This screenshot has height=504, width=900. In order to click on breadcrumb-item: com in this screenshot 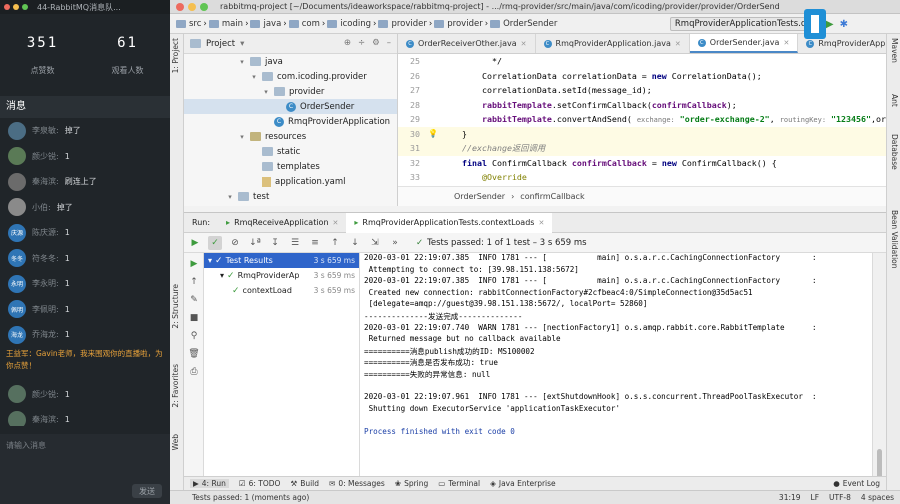, I will do `click(304, 24)`.